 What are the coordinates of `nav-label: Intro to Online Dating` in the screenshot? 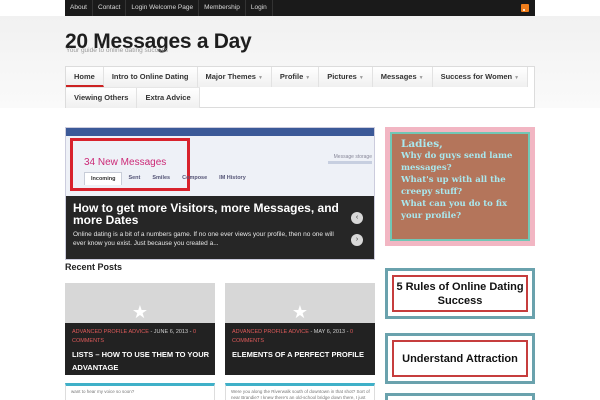 It's located at (150, 76).